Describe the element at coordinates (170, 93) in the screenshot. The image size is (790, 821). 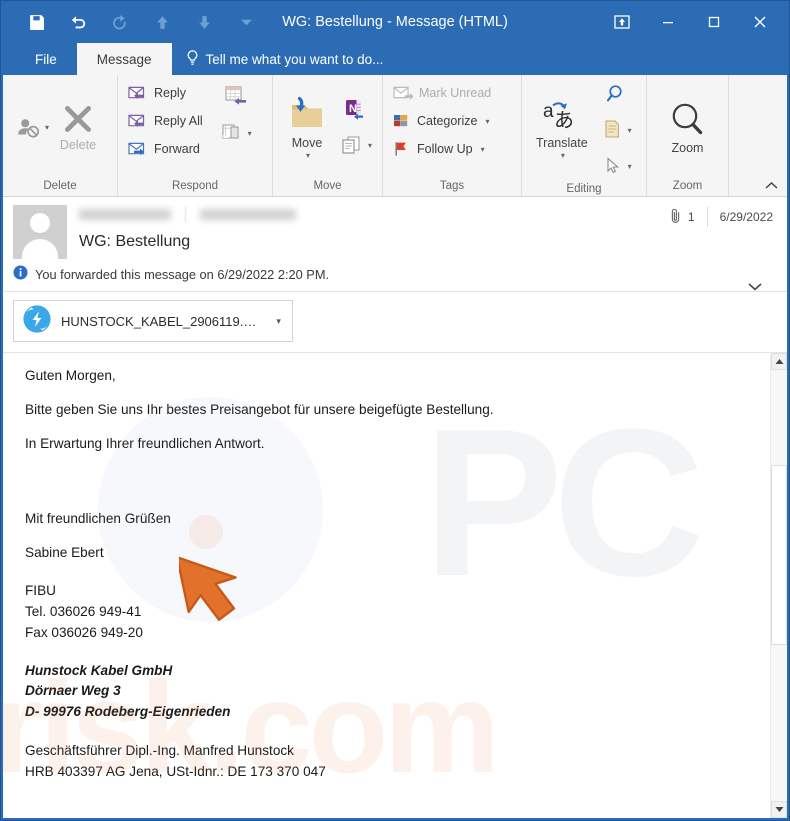
I see `reply-button-label: Reply` at that location.